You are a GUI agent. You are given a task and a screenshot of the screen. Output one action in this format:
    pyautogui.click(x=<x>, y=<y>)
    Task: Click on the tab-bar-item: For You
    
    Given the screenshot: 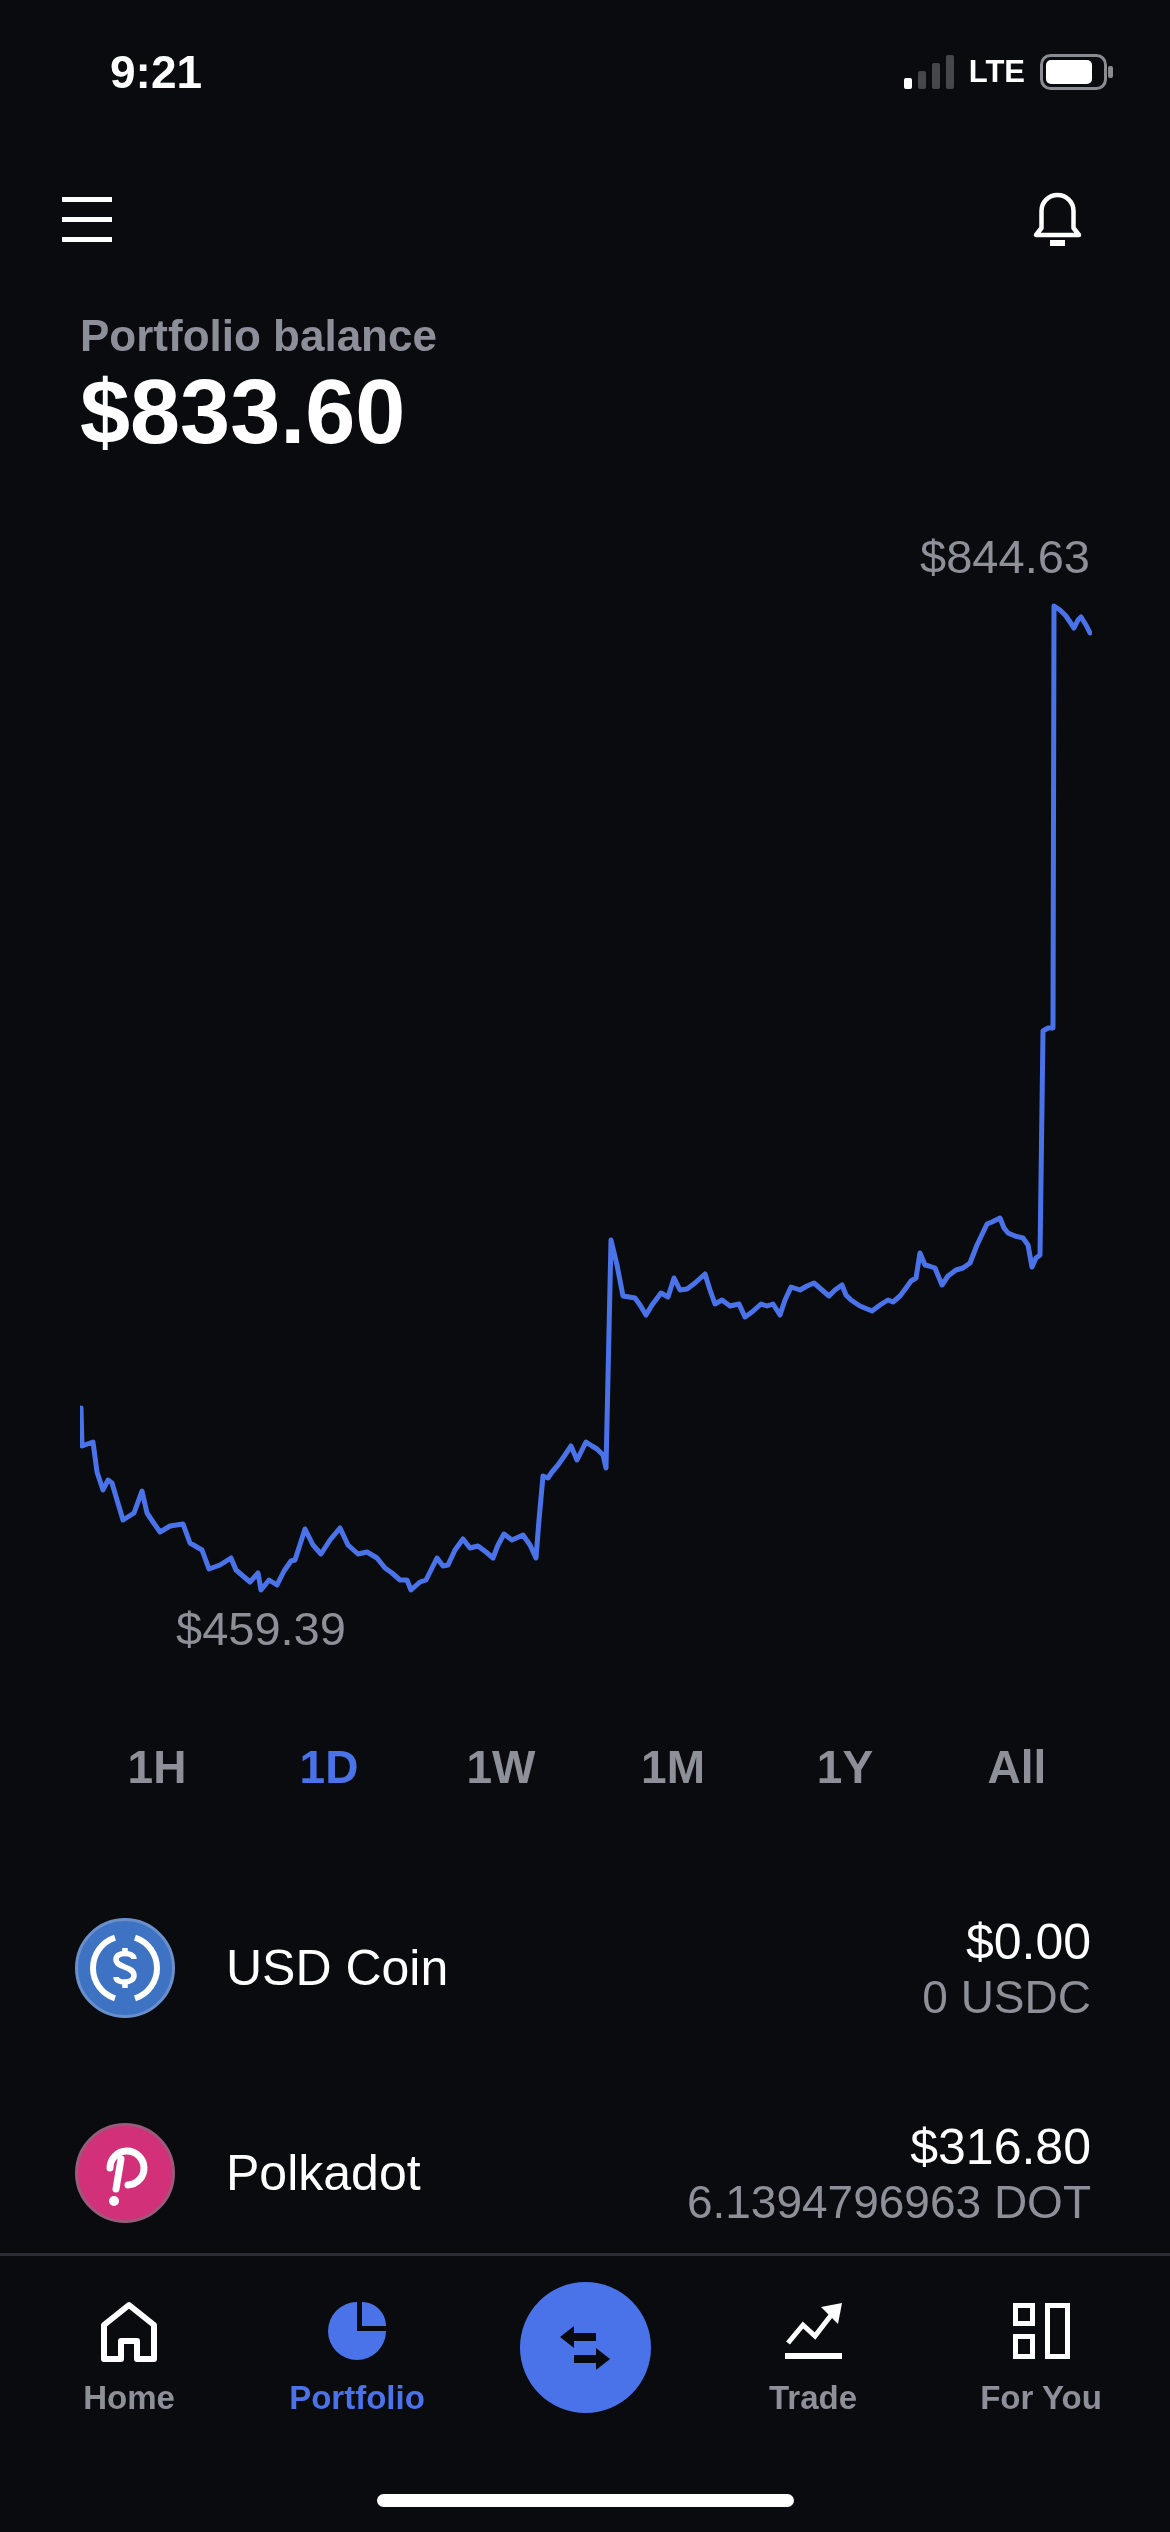 What is the action you would take?
    pyautogui.click(x=1041, y=2359)
    